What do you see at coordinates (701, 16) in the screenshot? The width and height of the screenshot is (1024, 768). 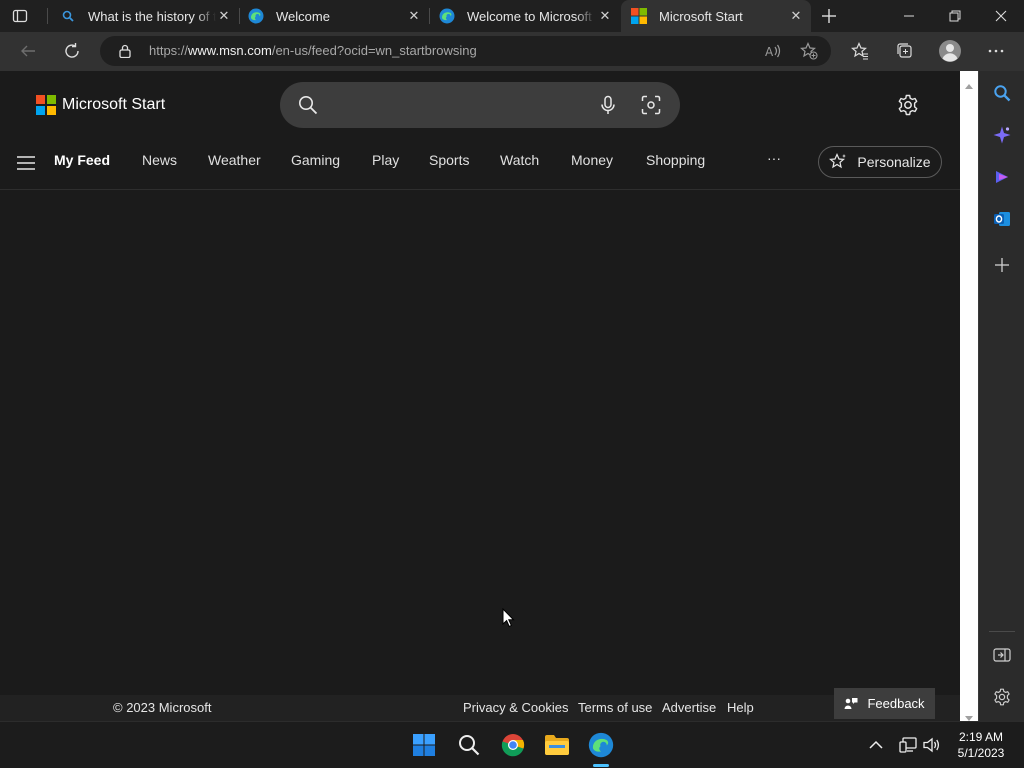 I see `tab-label: Microsoft Start` at bounding box center [701, 16].